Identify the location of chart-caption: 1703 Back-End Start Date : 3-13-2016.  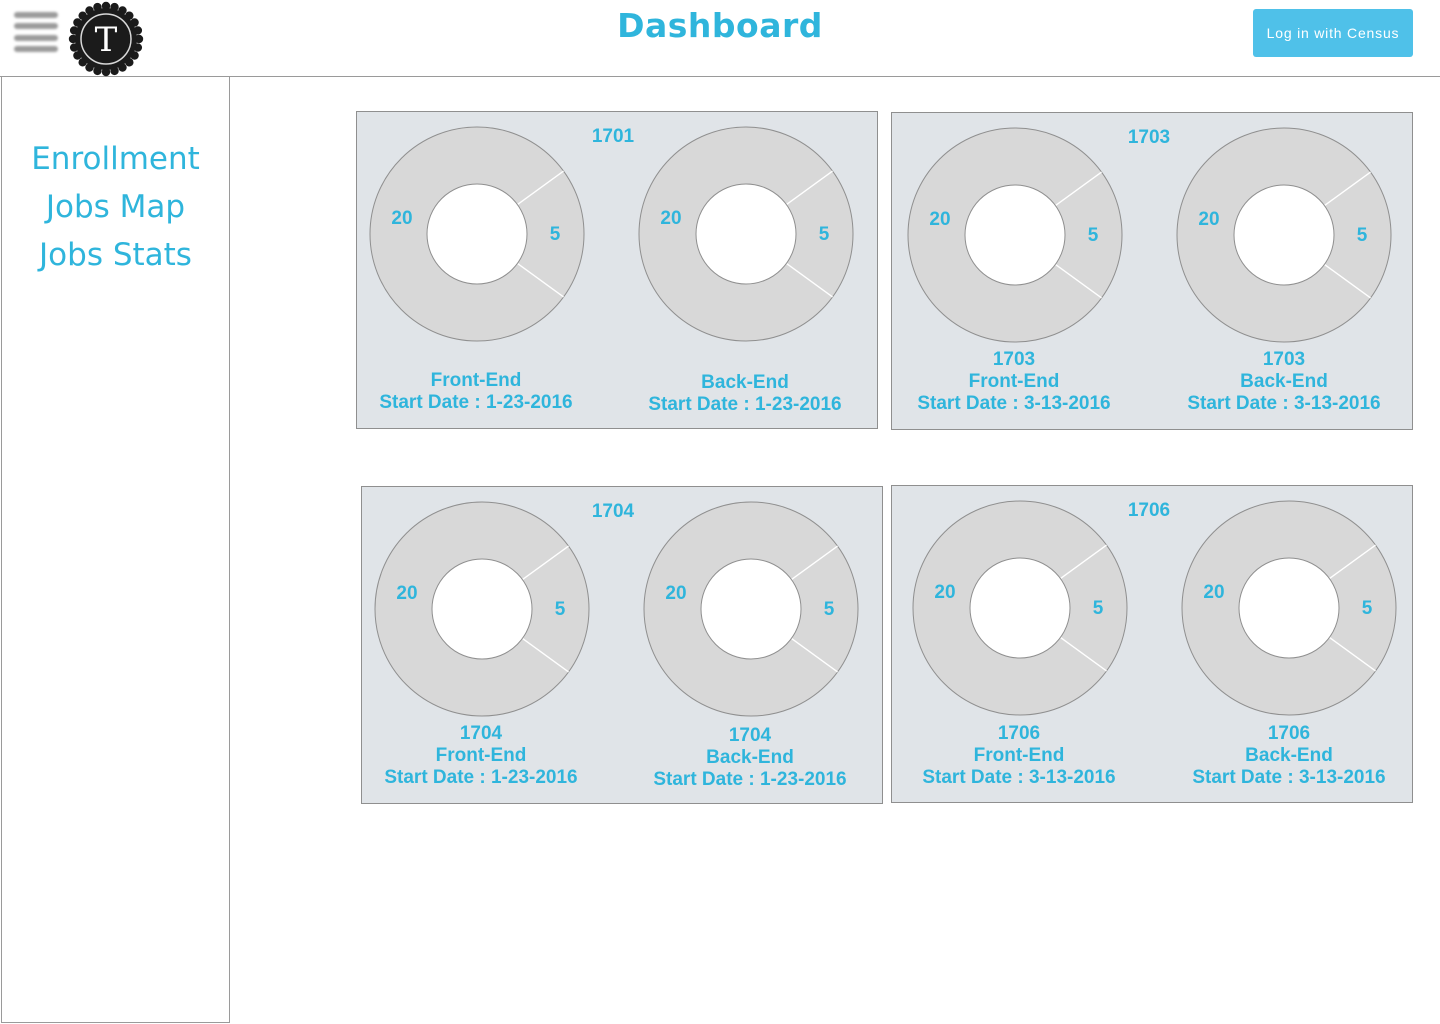
(1284, 382).